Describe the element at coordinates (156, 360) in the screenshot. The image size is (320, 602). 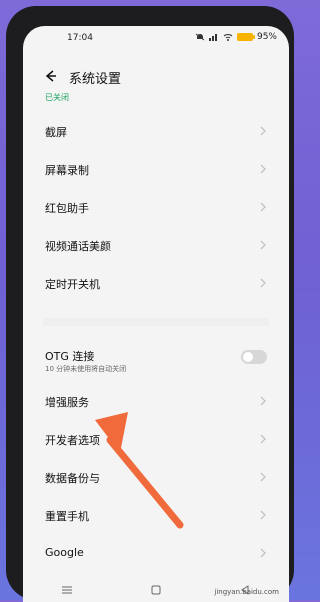
I see `otg-row: OTG 连接 10 分钟未使用将自动关闭` at that location.